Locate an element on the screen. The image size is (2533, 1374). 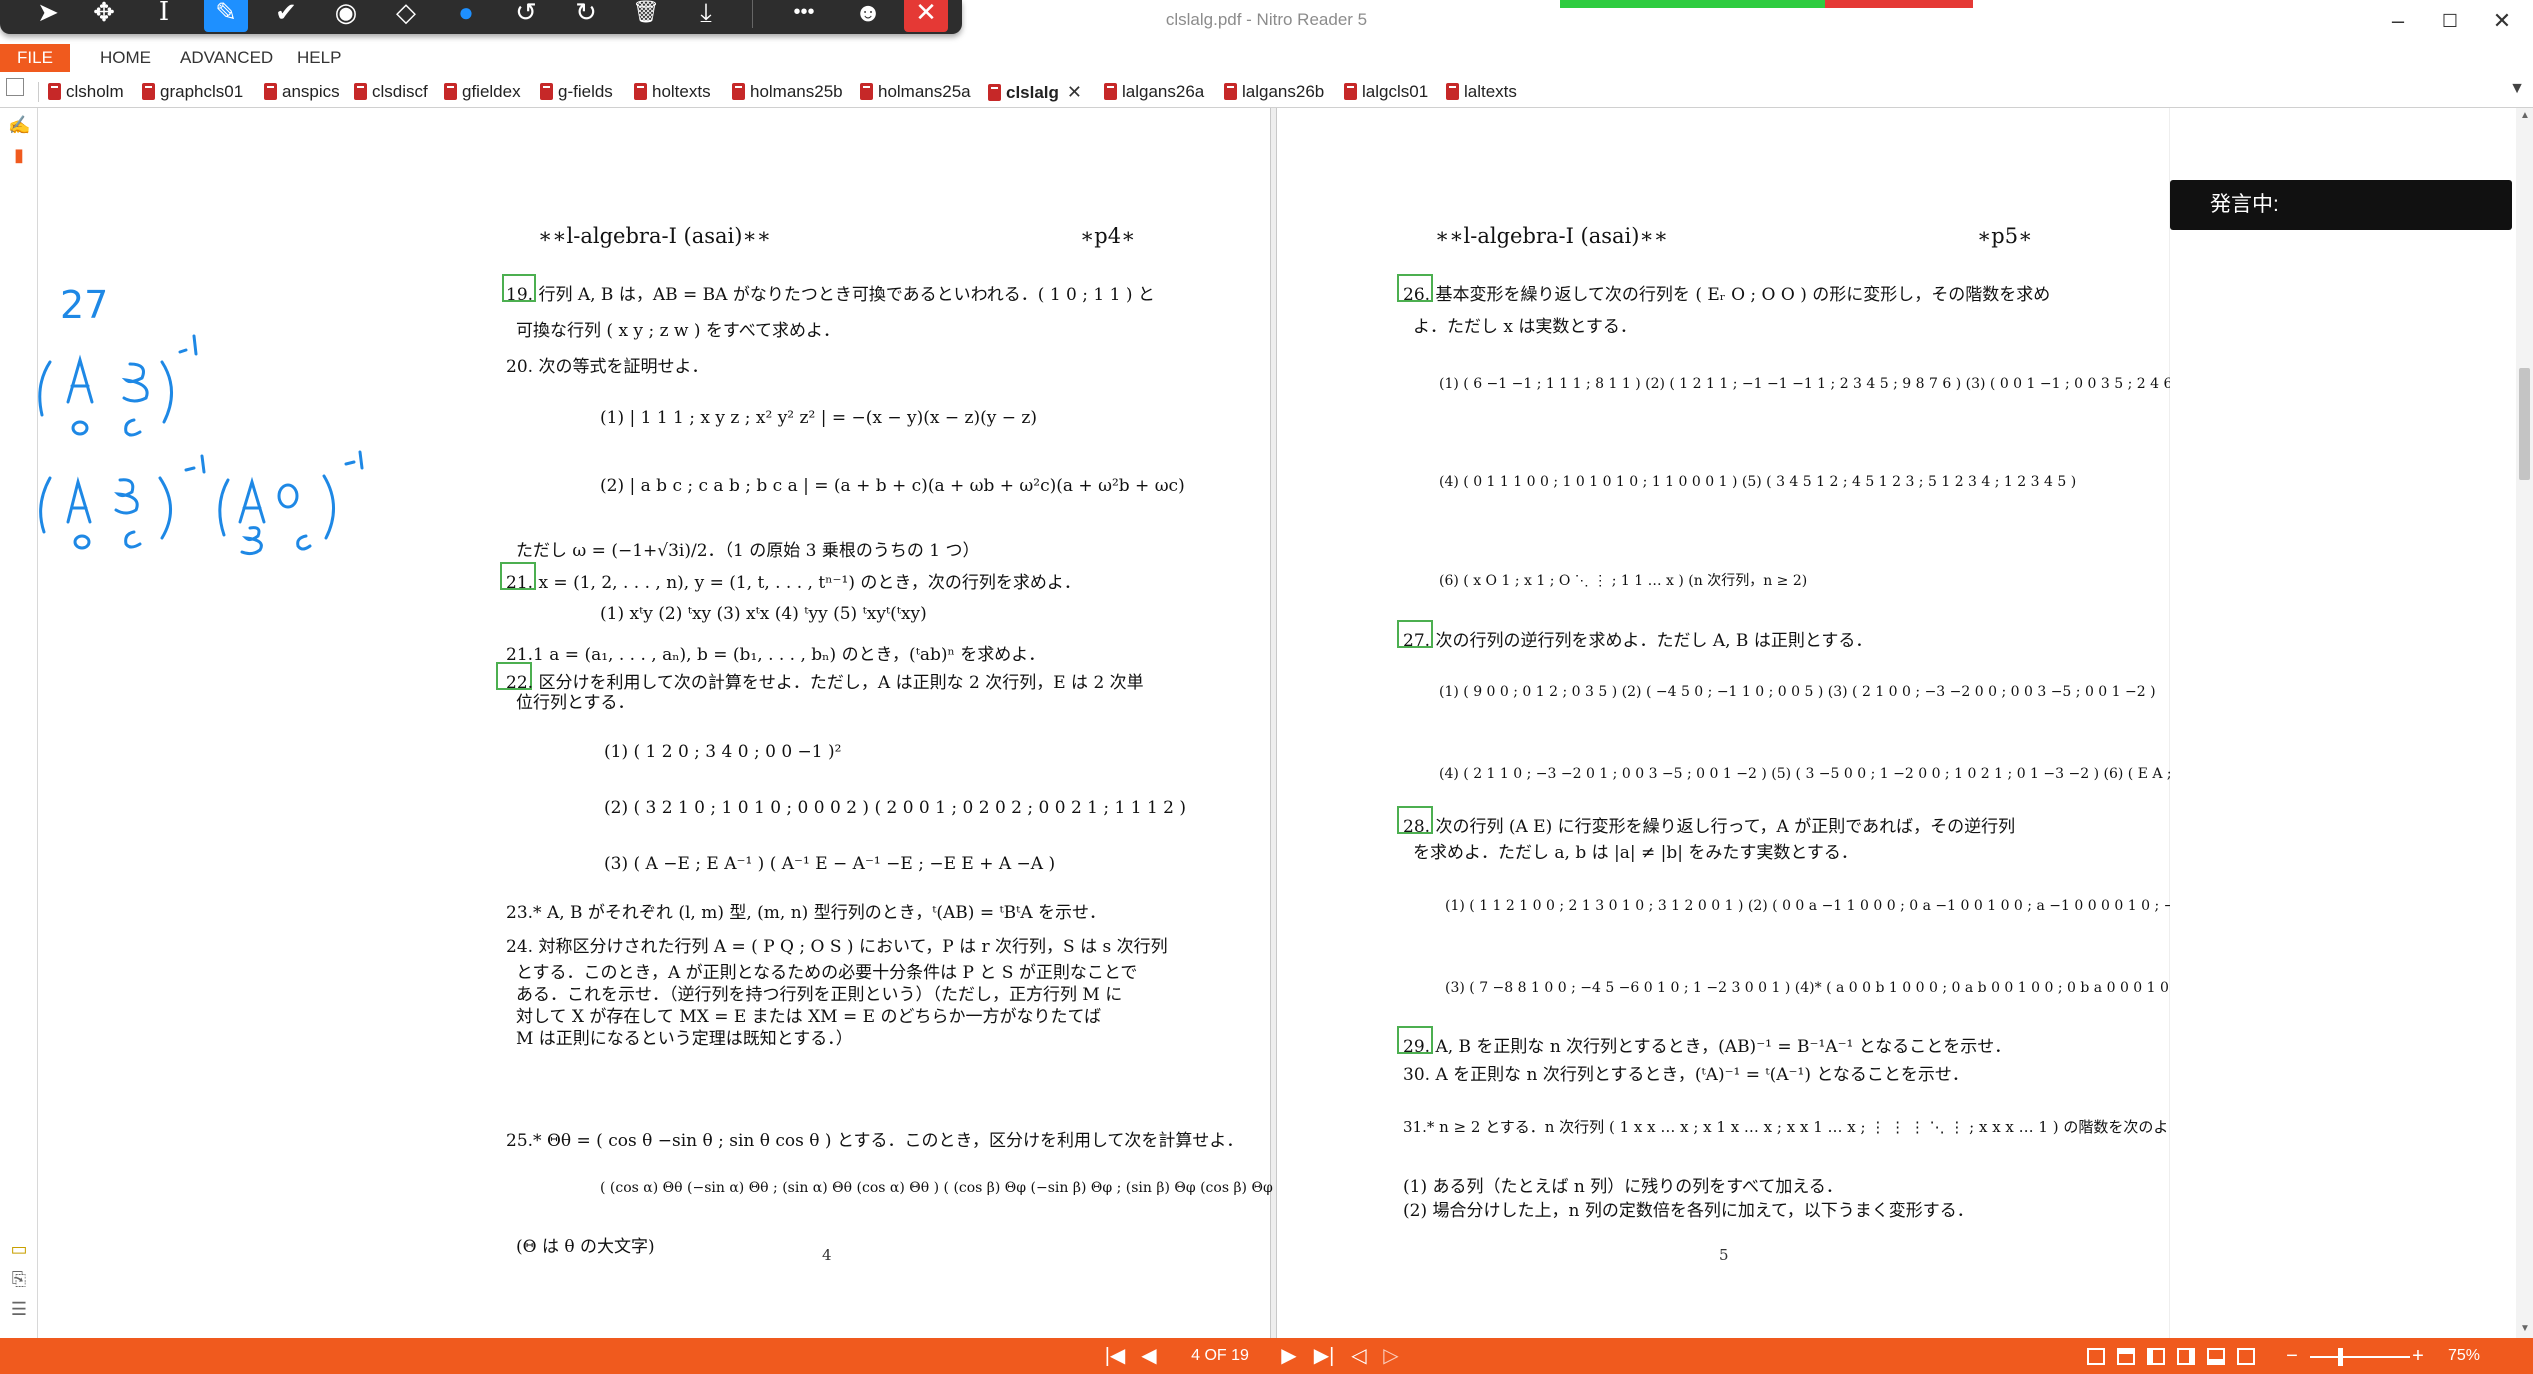
tab-holmans25a: holmans25a is located at coordinates (915, 92).